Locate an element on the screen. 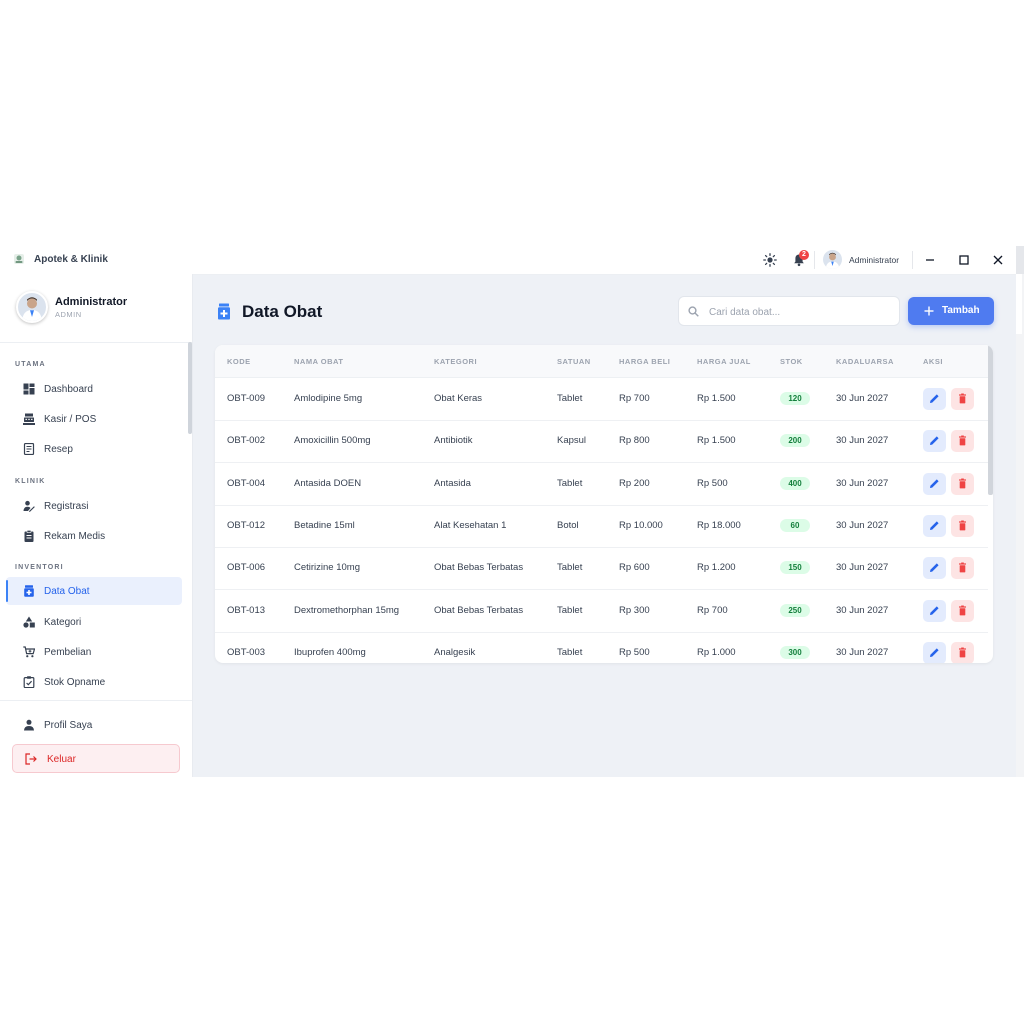 The width and height of the screenshot is (1024, 1024). column-header-satuan: SATUAN is located at coordinates (574, 361).